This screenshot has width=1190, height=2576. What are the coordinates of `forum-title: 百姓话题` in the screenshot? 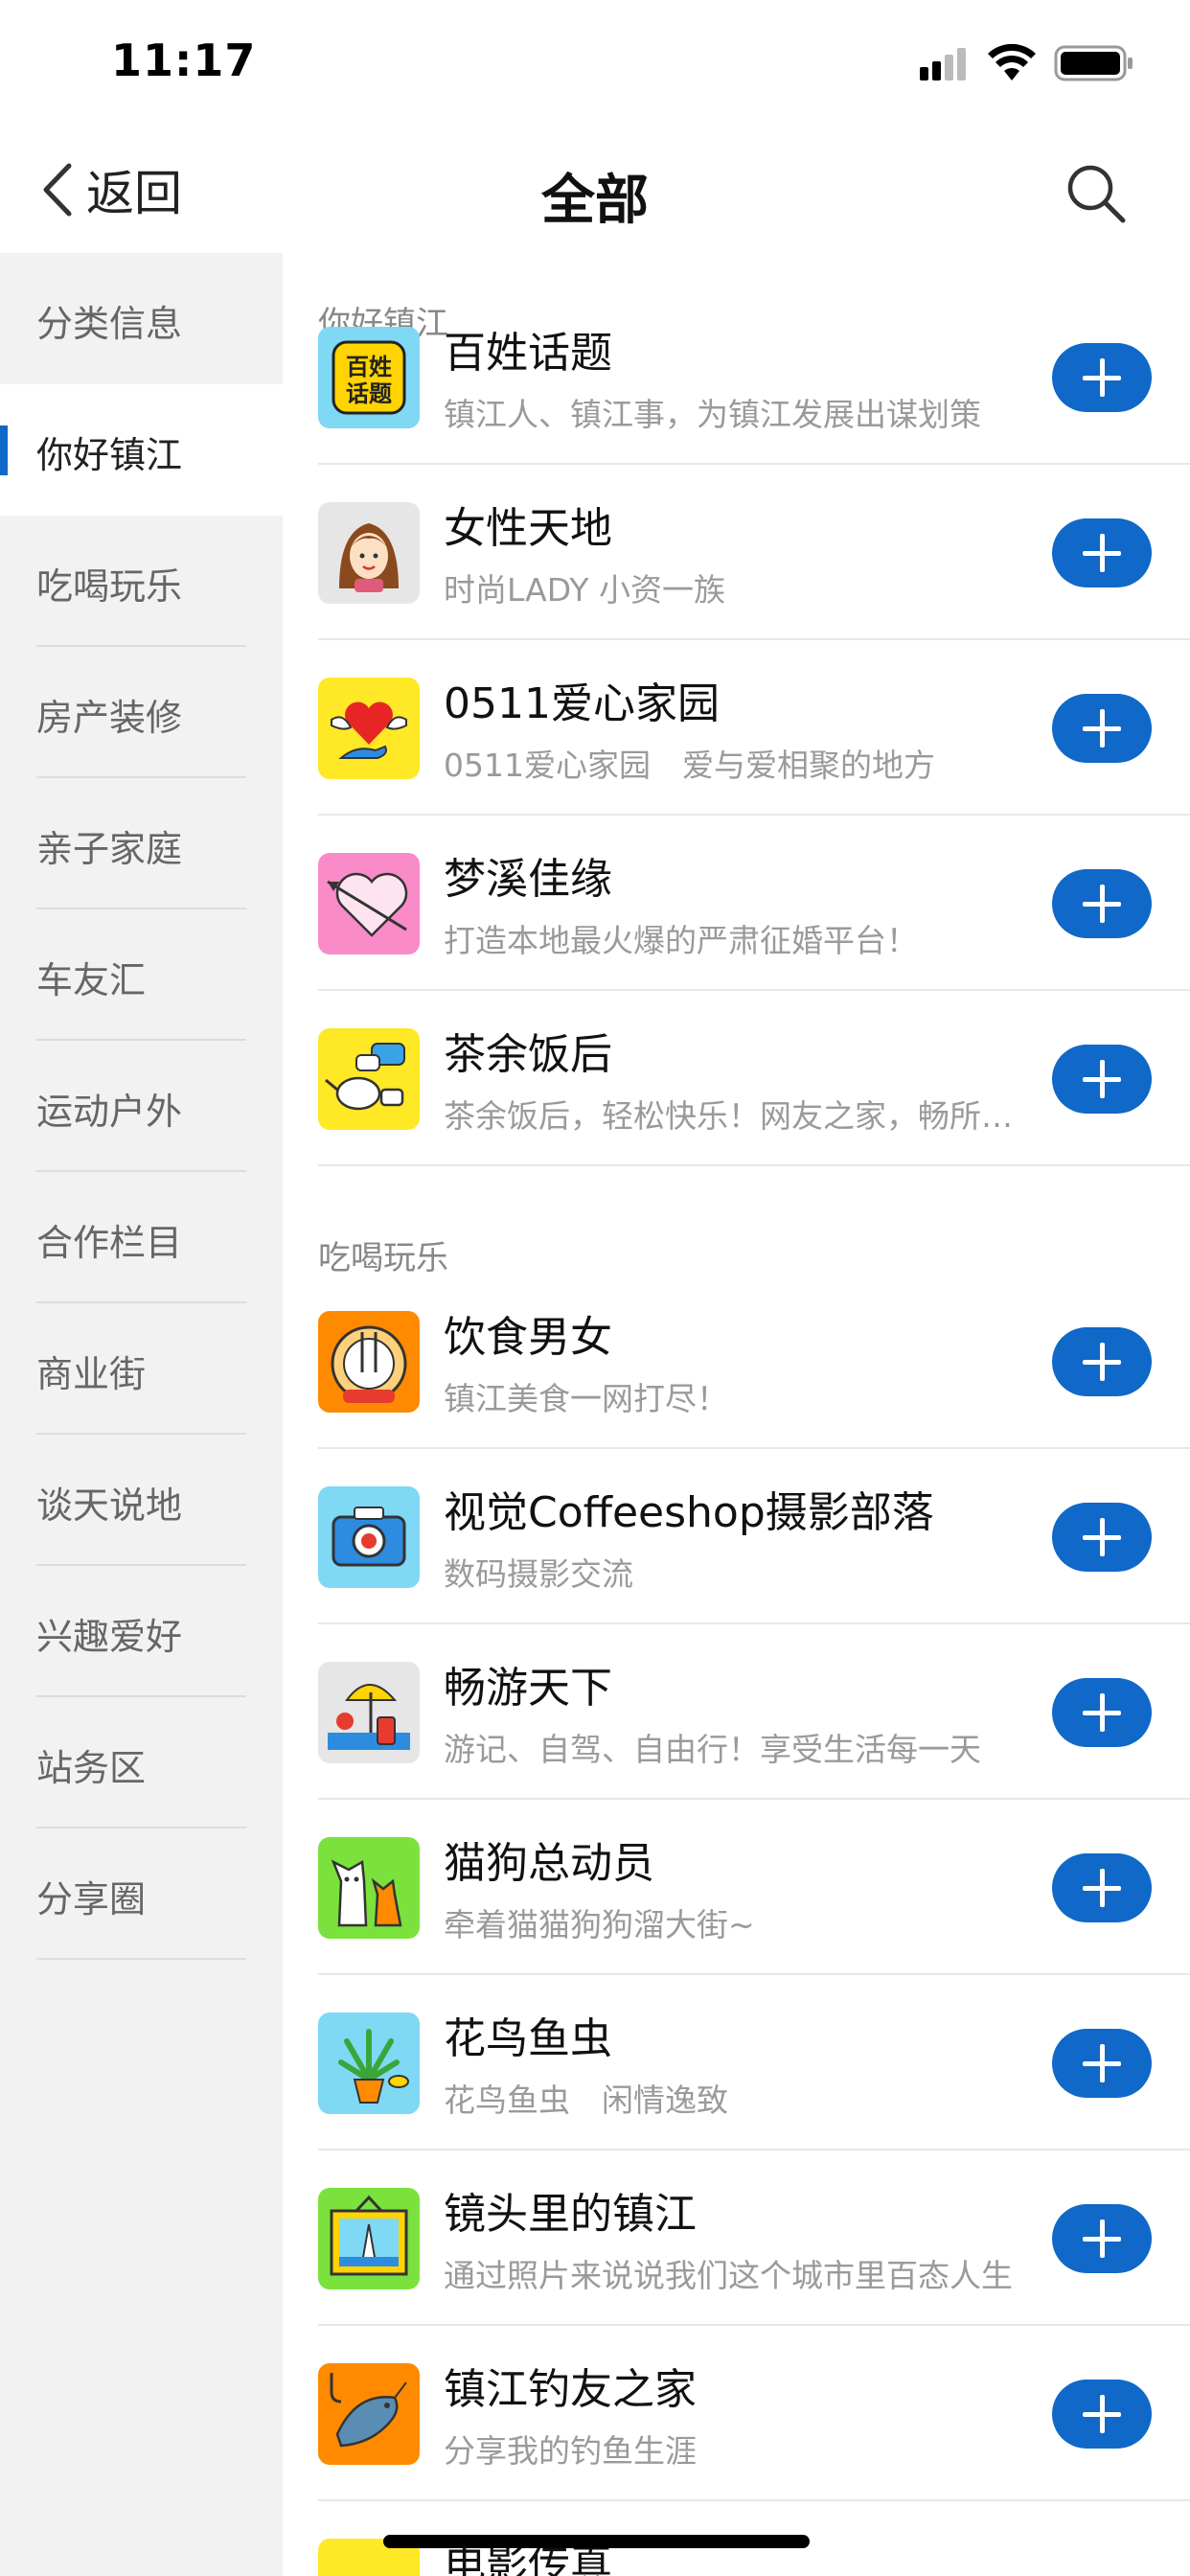 It's located at (528, 353).